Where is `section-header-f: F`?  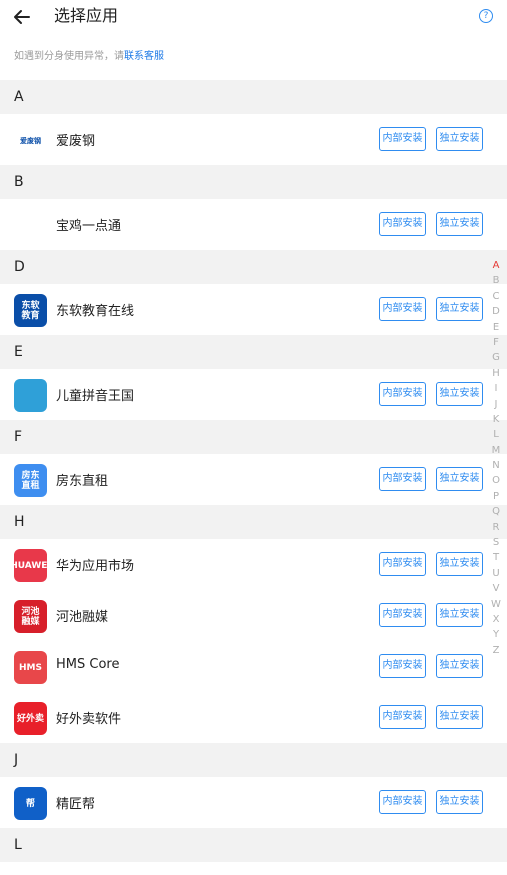
section-header-f: F is located at coordinates (253, 437).